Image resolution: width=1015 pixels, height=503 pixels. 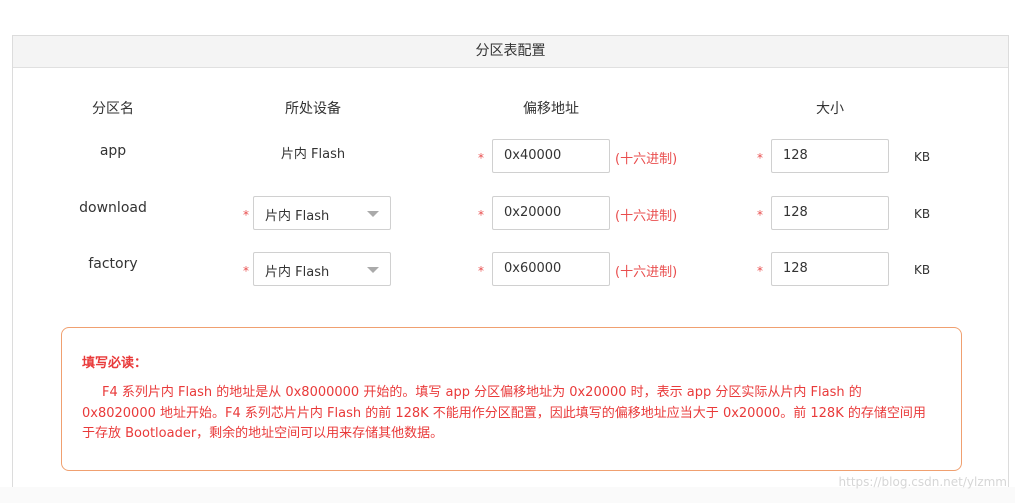 What do you see at coordinates (830, 156) in the screenshot?
I see `size-input-app: 128` at bounding box center [830, 156].